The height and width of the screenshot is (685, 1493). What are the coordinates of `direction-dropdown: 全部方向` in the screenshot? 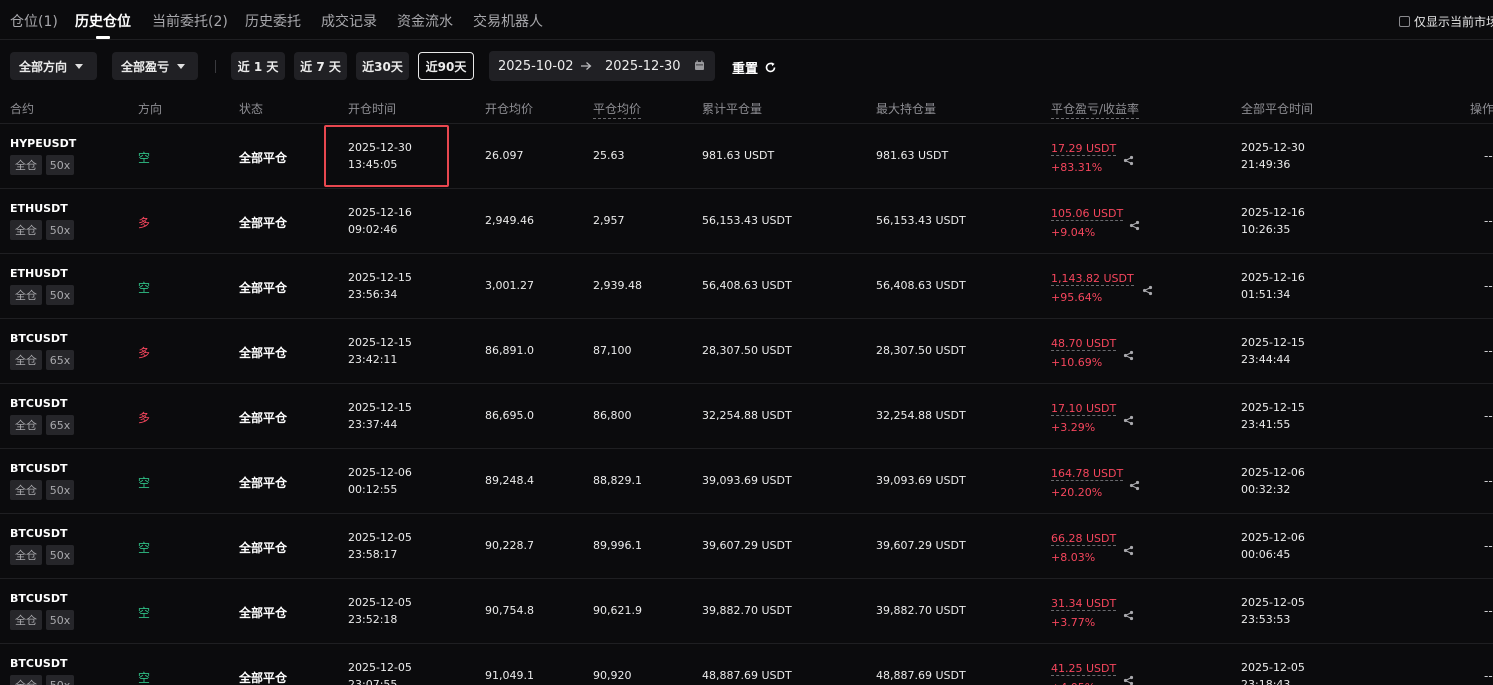 It's located at (53, 66).